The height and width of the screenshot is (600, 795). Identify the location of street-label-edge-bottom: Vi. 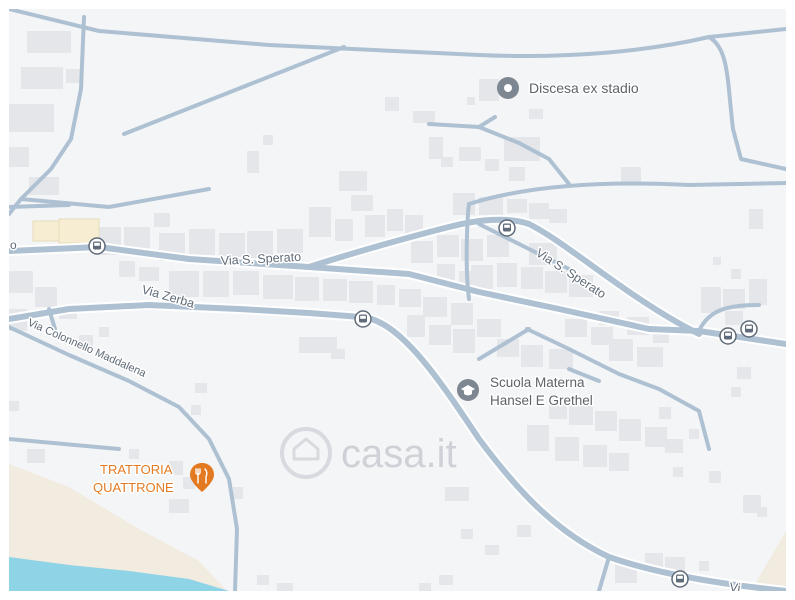
(735, 585).